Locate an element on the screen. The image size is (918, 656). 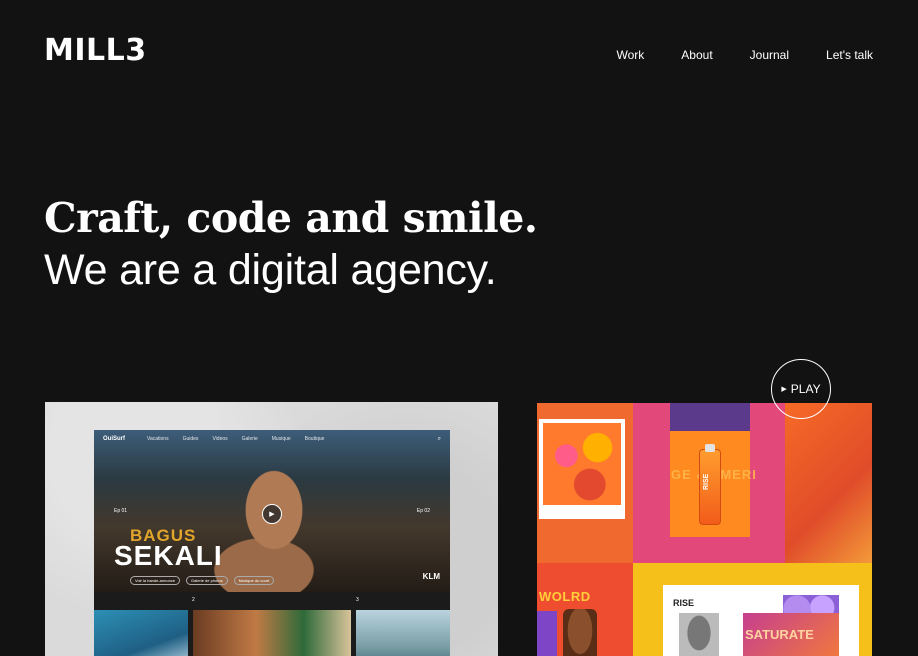
rise-tile-gradient is located at coordinates (828, 483).